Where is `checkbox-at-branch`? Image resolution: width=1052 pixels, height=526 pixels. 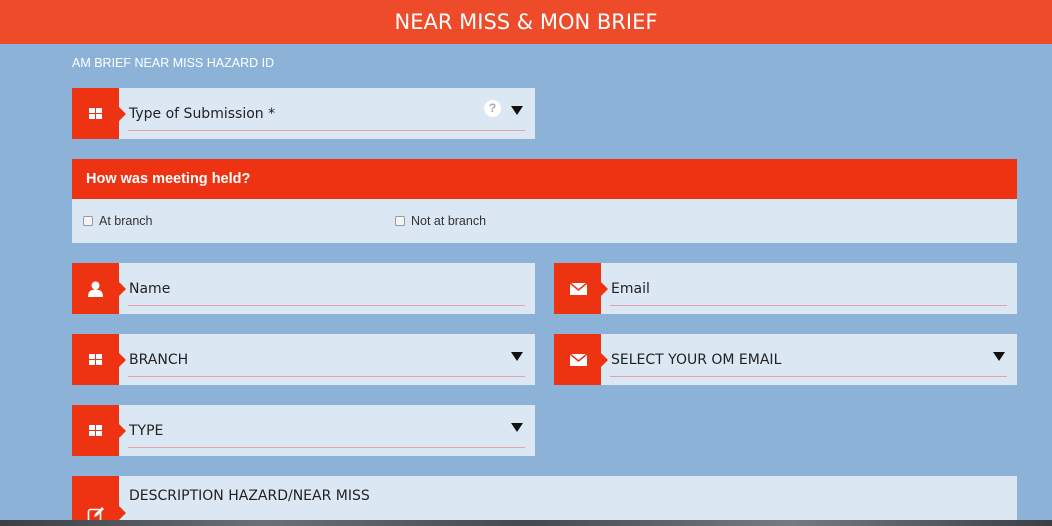
checkbox-at-branch is located at coordinates (88, 221).